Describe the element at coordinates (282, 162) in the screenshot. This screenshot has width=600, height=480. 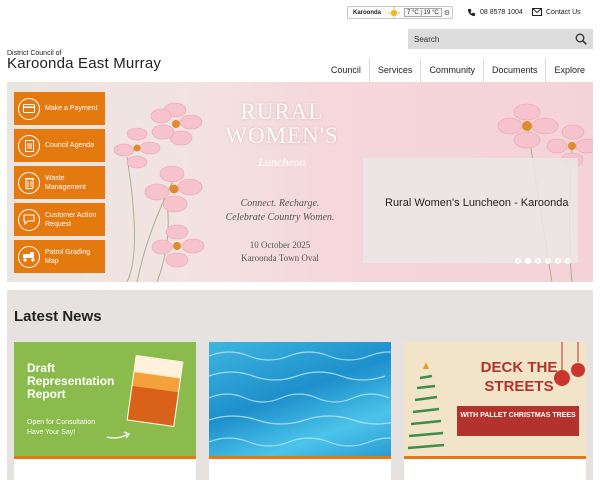
I see `hero-script-title: Luncheon` at that location.